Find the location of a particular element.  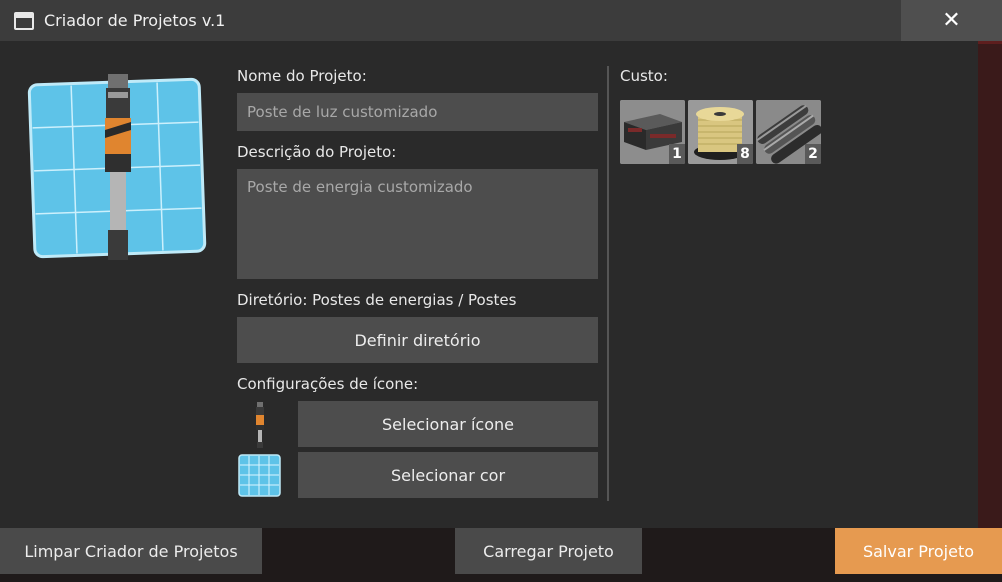

project-name-label: Nome do Projeto: is located at coordinates (302, 76).